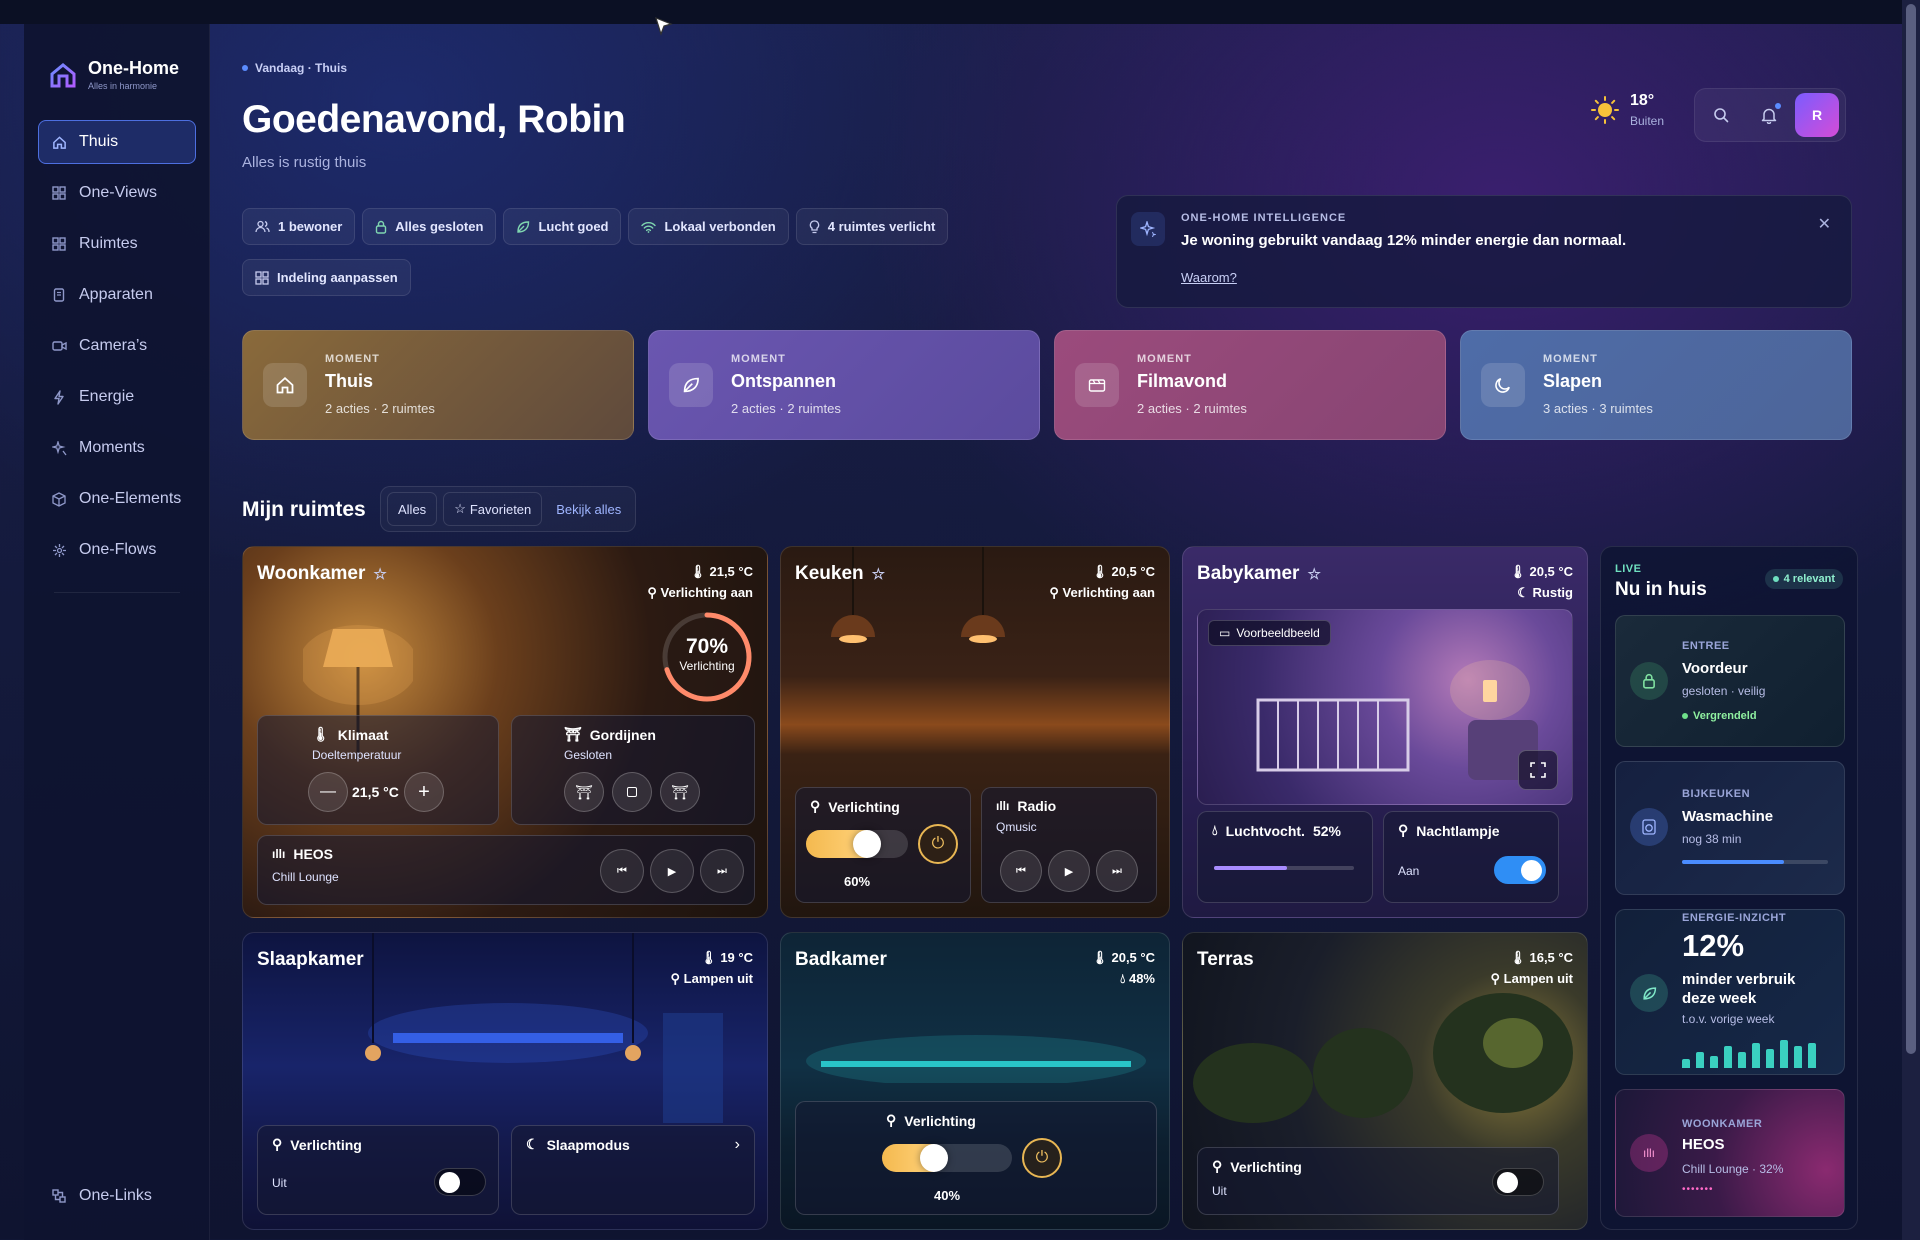  Describe the element at coordinates (632, 792) in the screenshot. I see `curtain-stop-button` at that location.